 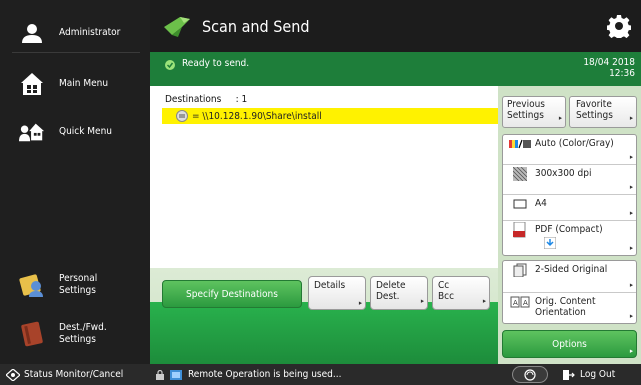 I want to click on system-status-button, so click(x=530, y=374).